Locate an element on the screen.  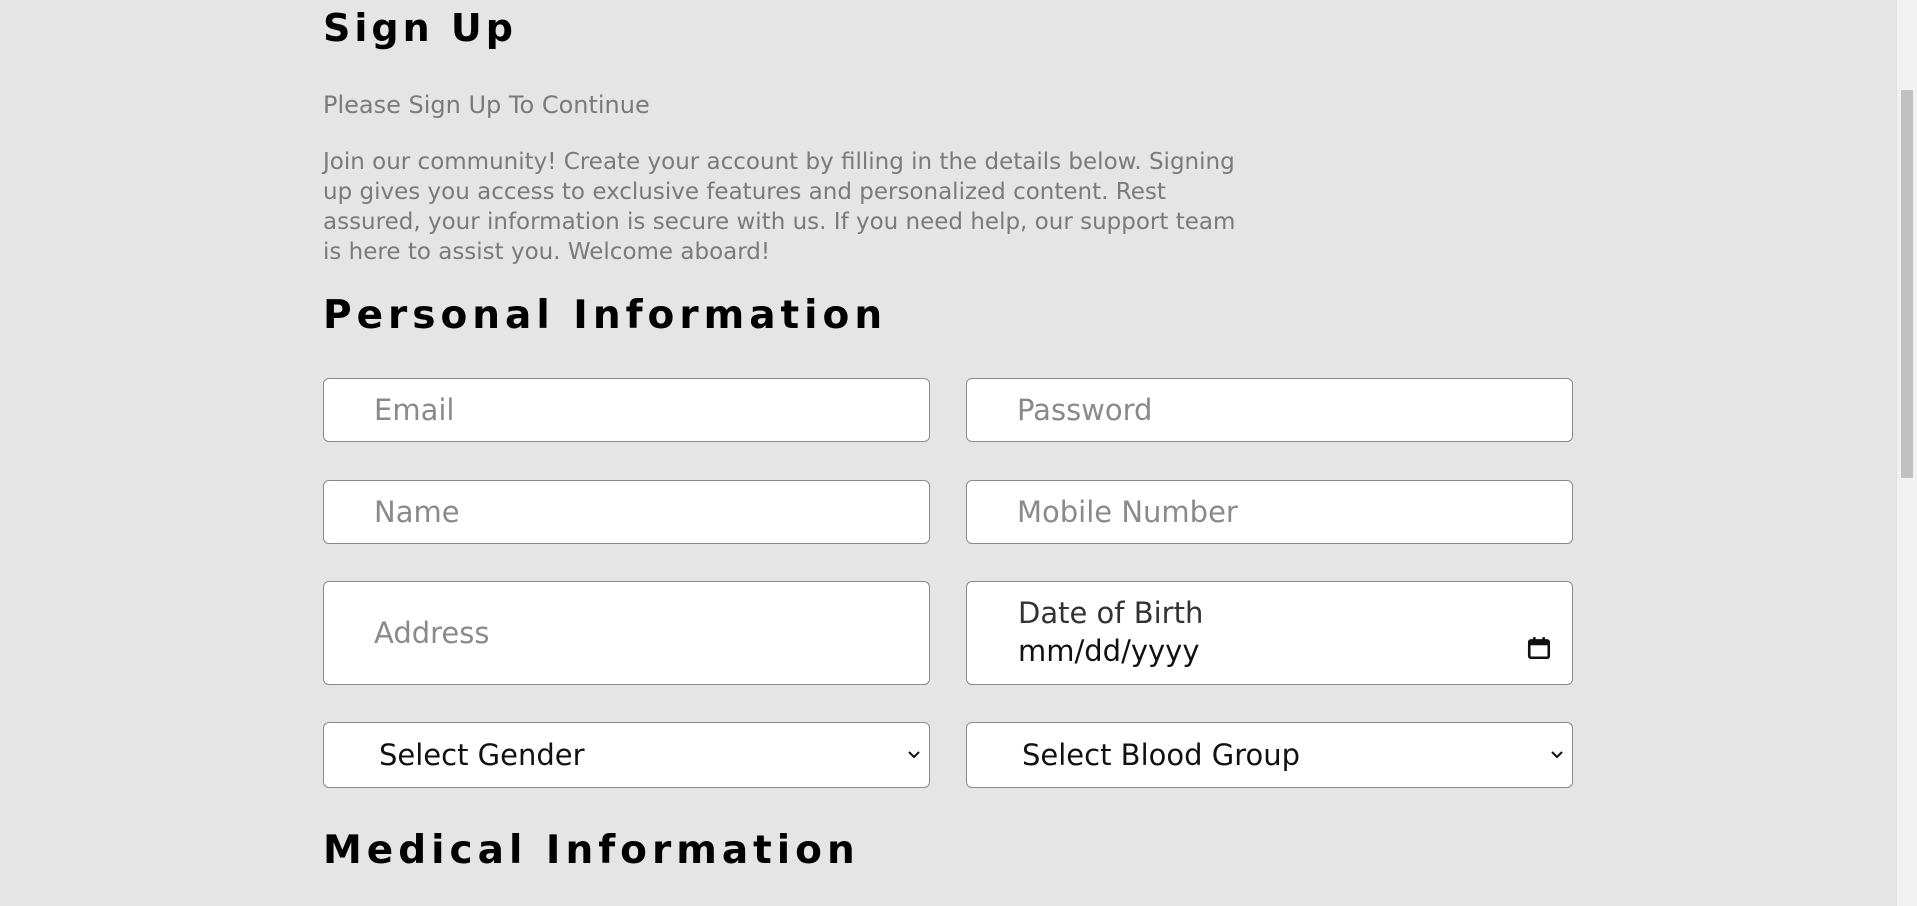
vertical-scrollbar is located at coordinates (1906, 453).